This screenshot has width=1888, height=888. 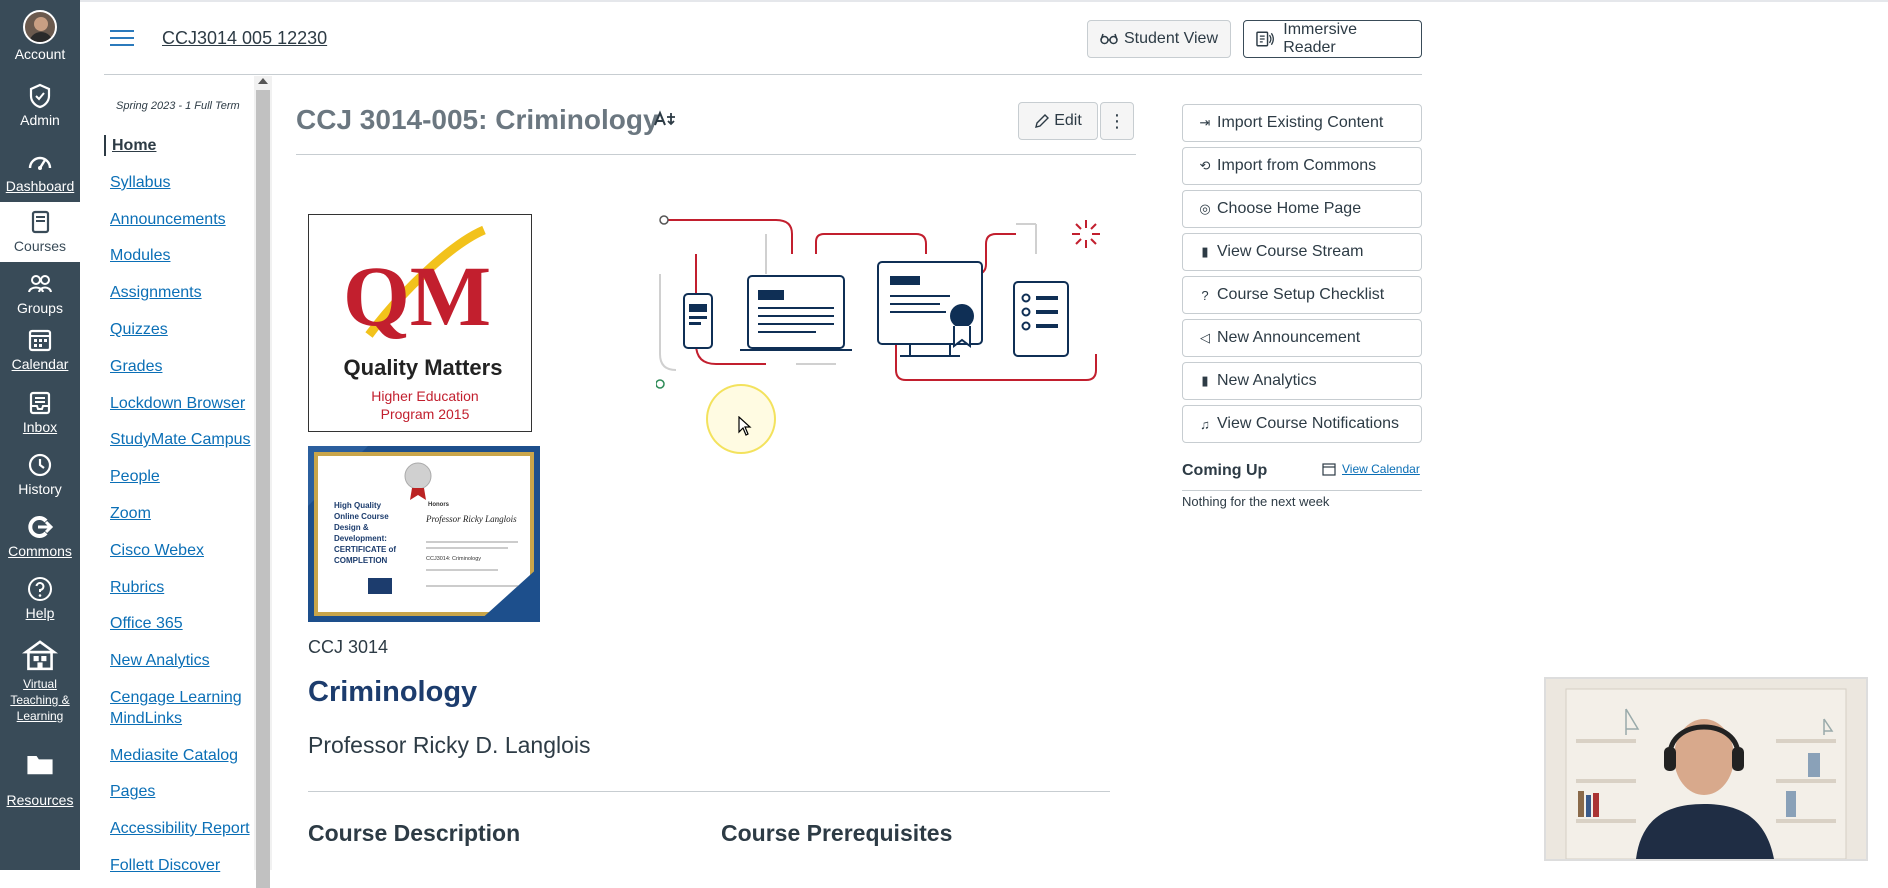 I want to click on global-nav-inbox: Inbox, so click(x=40, y=415).